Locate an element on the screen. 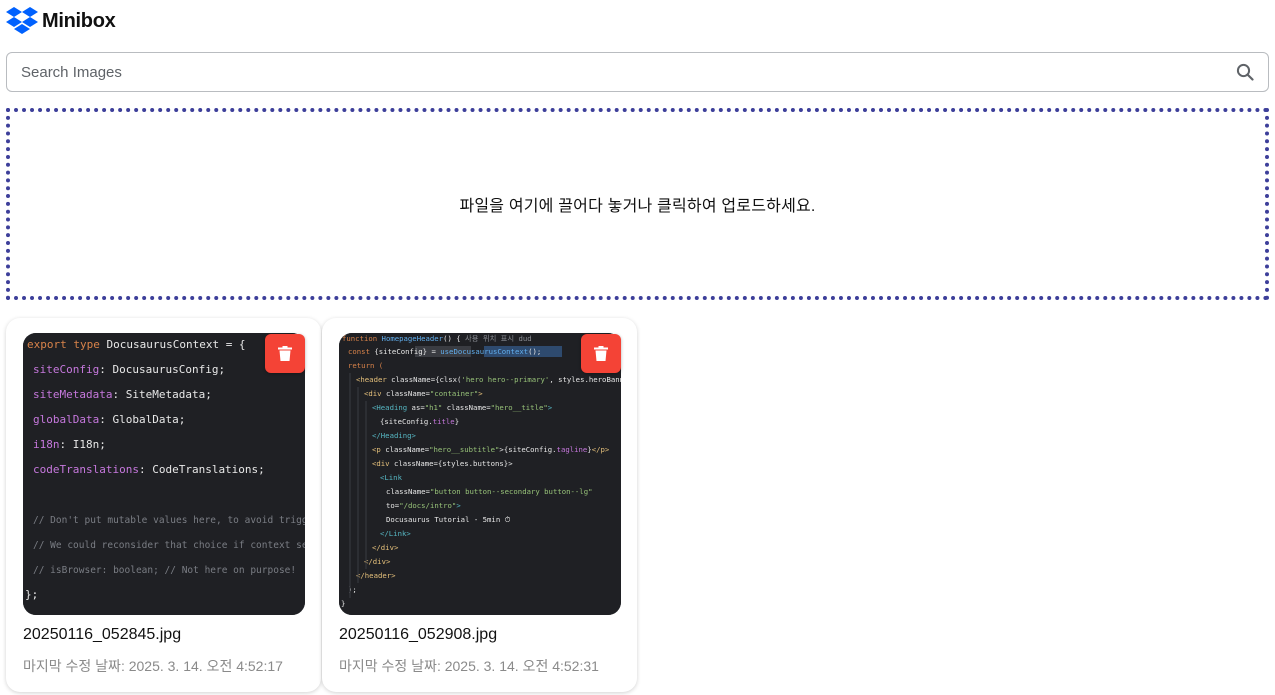 This screenshot has width=1275, height=695. file-name: 20250116_052845.jpg is located at coordinates (102, 634).